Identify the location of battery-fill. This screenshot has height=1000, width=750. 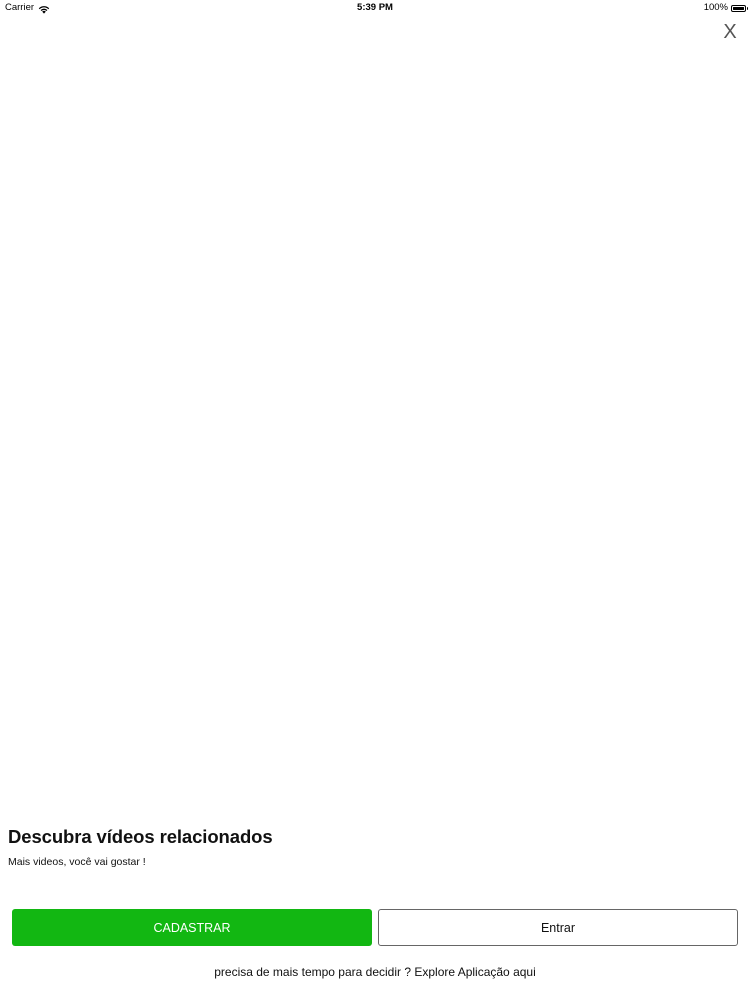
(738, 8).